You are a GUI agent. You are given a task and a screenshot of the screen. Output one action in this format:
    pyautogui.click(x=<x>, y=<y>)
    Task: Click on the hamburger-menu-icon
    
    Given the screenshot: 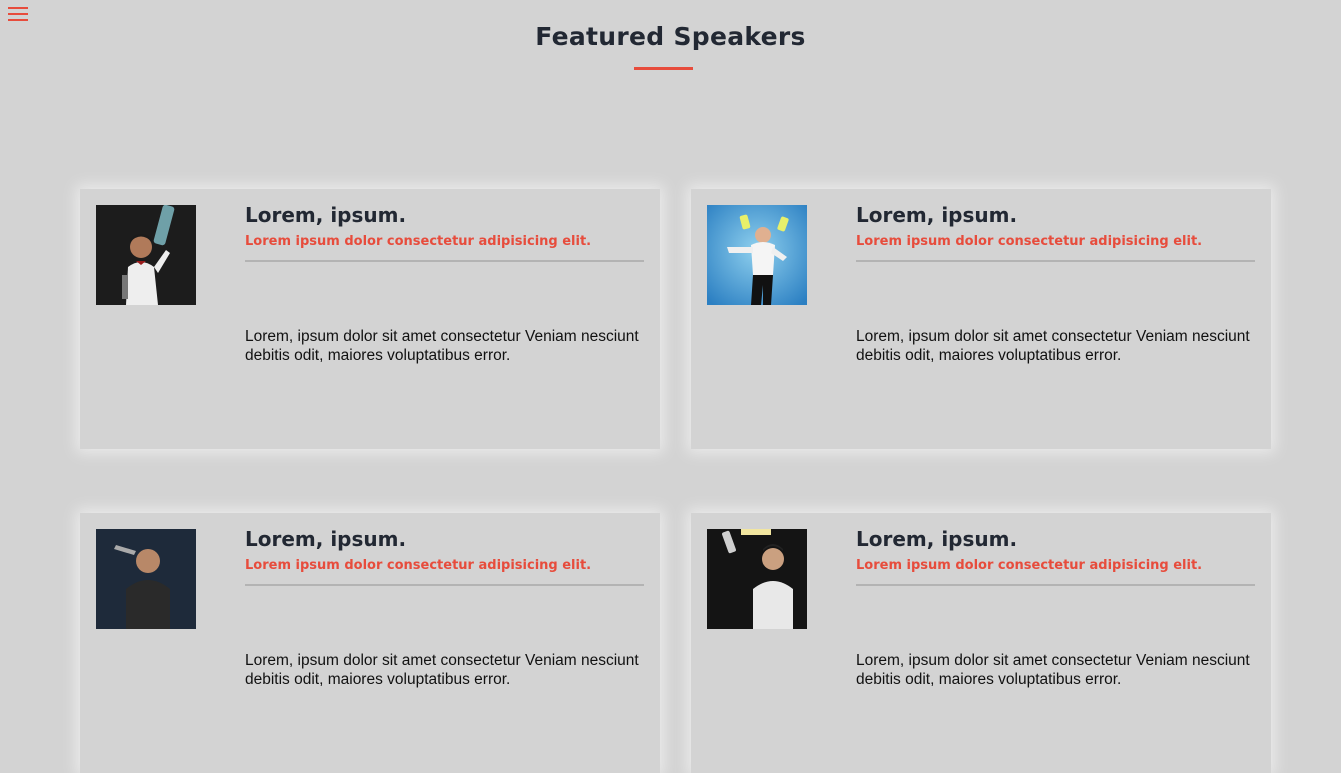 What is the action you would take?
    pyautogui.click(x=18, y=15)
    